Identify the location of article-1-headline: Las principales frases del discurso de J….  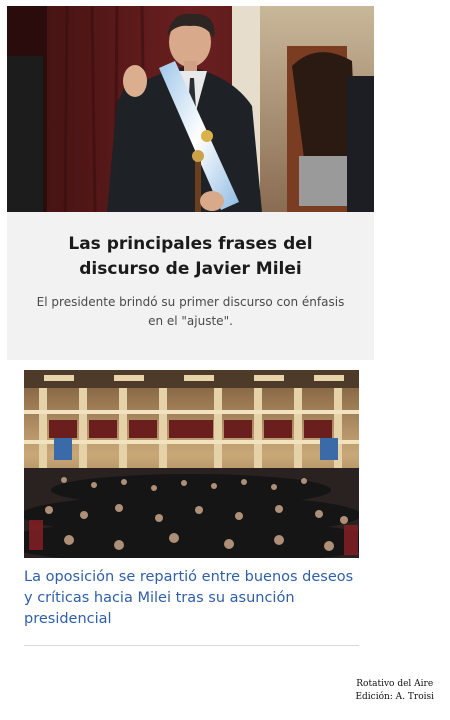
(190, 257).